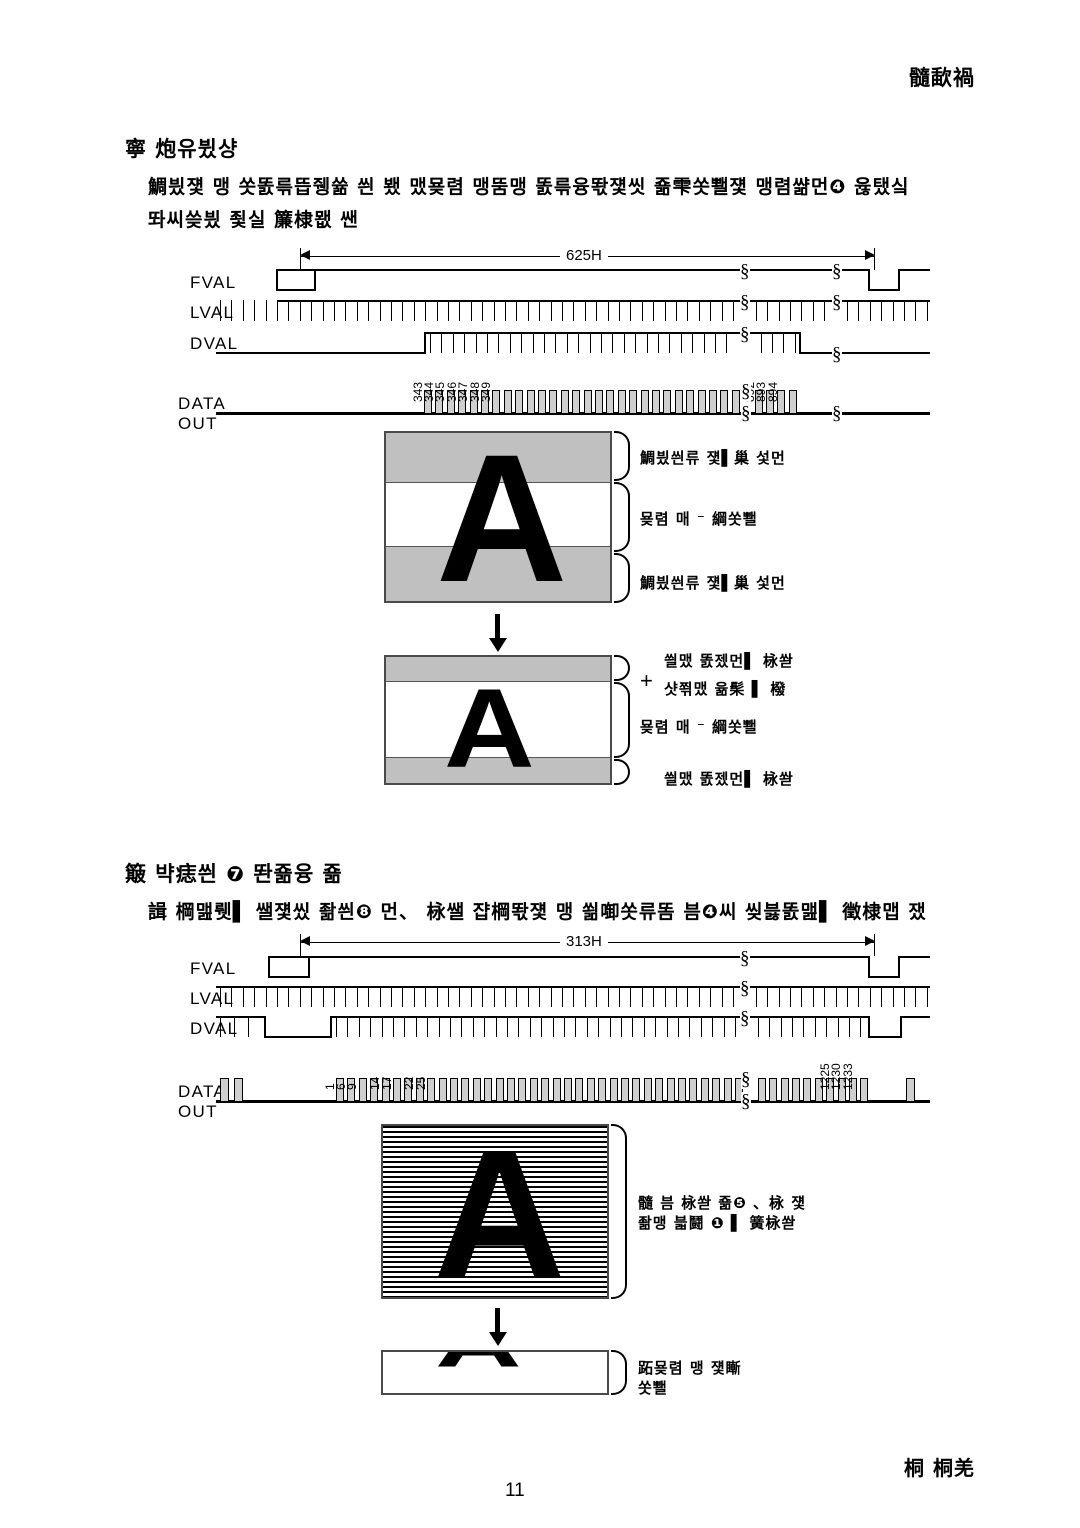  Describe the element at coordinates (713, 458) in the screenshot. I see `annotation-1-top: 鯛븼씐류 쟻▌巢 섳먼` at that location.